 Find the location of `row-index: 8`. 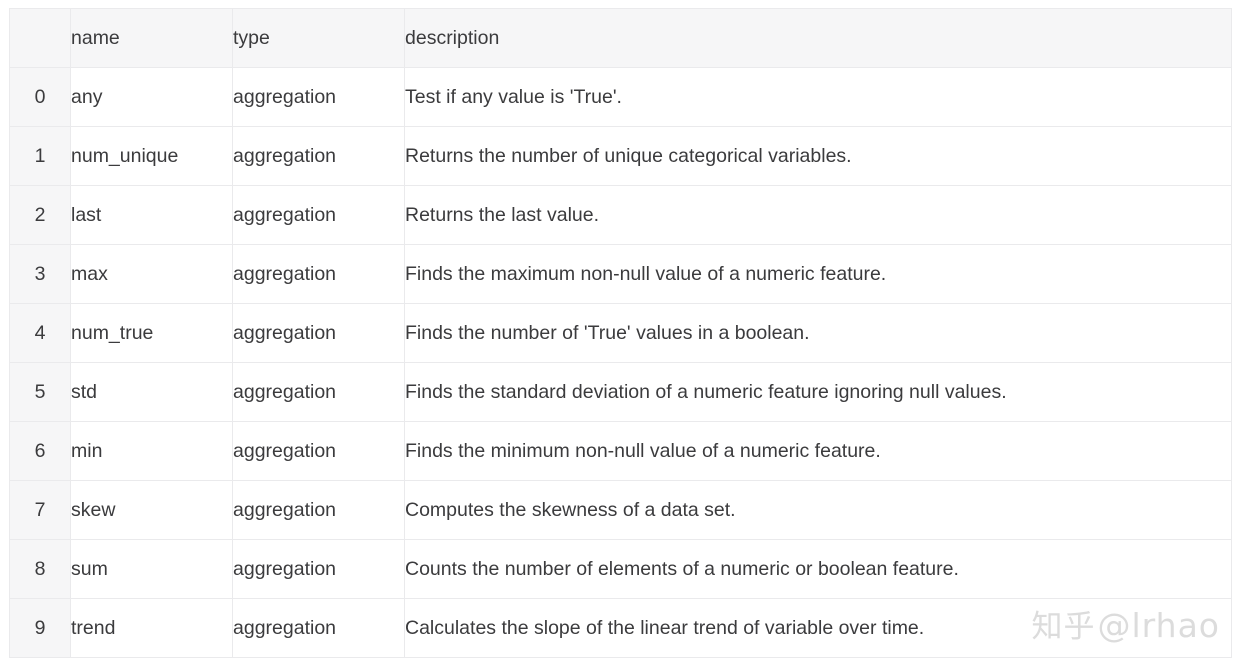

row-index: 8 is located at coordinates (40, 569).